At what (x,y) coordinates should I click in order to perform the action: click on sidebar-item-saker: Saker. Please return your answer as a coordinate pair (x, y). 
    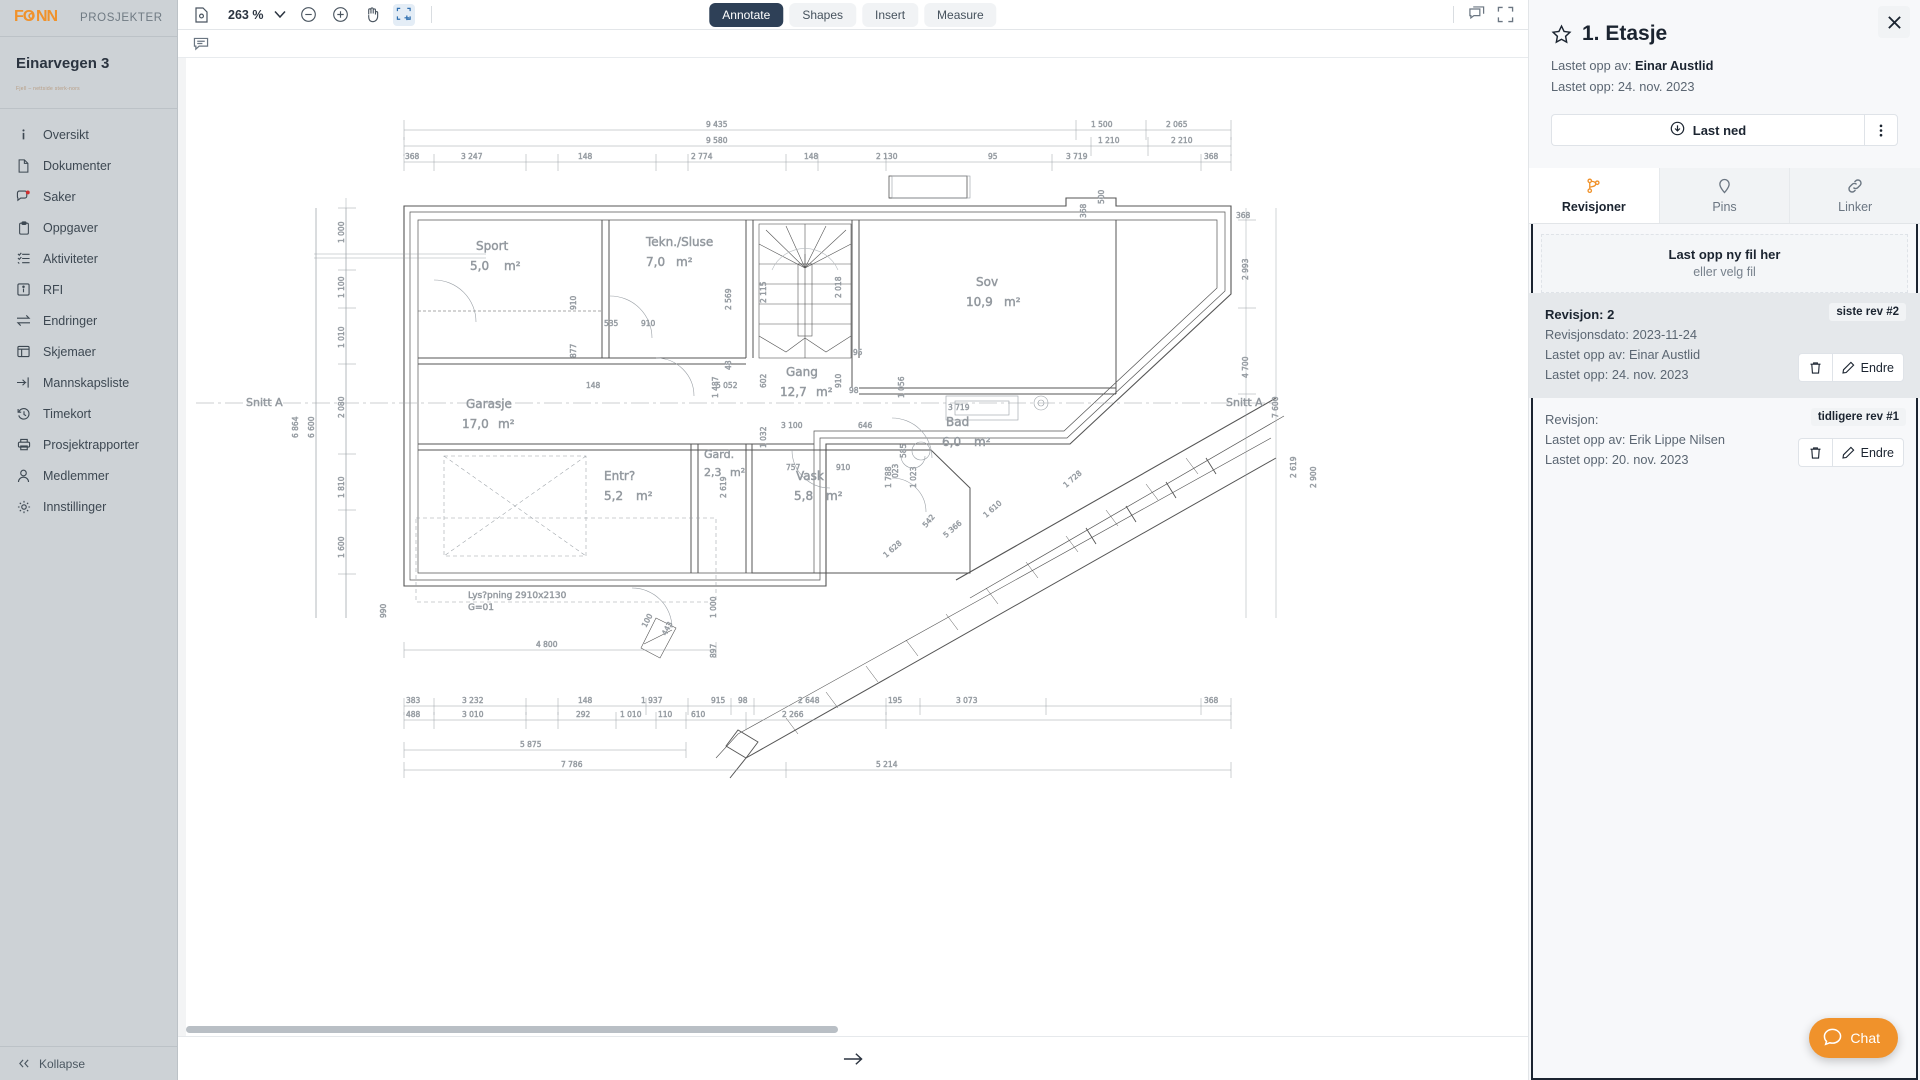
    Looking at the image, I should click on (88, 196).